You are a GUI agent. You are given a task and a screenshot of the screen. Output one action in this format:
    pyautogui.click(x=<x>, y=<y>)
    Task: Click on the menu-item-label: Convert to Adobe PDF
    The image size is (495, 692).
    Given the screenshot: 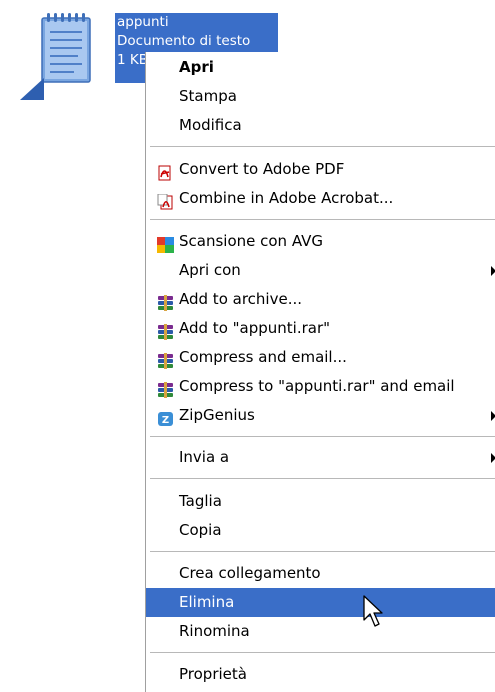 What is the action you would take?
    pyautogui.click(x=262, y=169)
    